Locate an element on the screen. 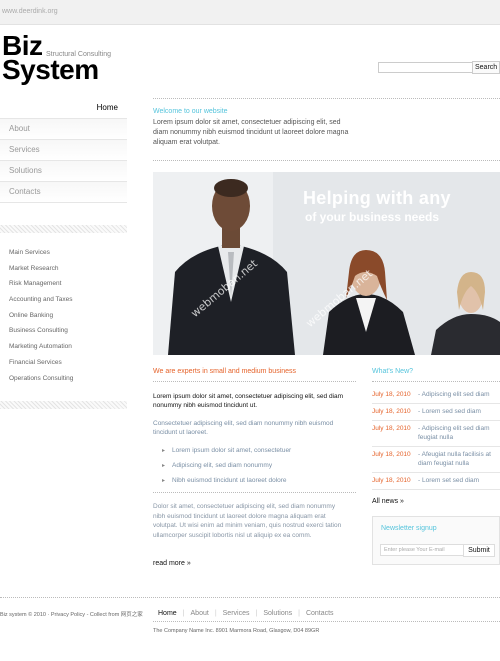 The width and height of the screenshot is (500, 661). service-link: Risk Management is located at coordinates (41, 286).